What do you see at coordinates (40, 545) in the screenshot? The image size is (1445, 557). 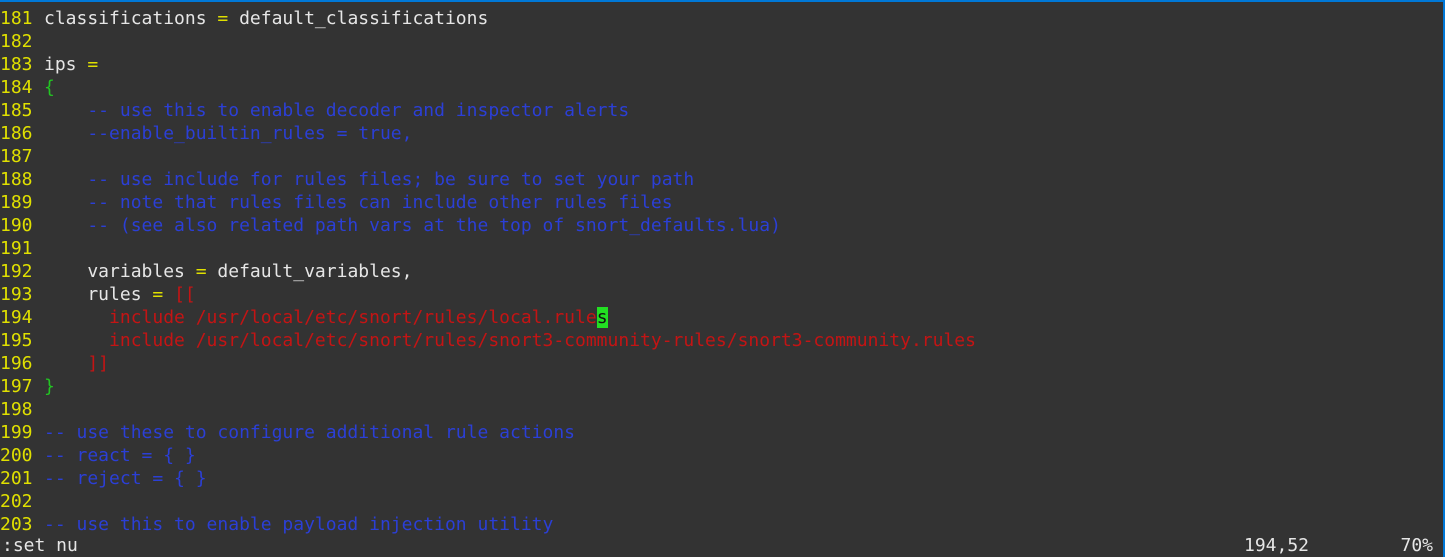 I see `command-text: :set nu` at bounding box center [40, 545].